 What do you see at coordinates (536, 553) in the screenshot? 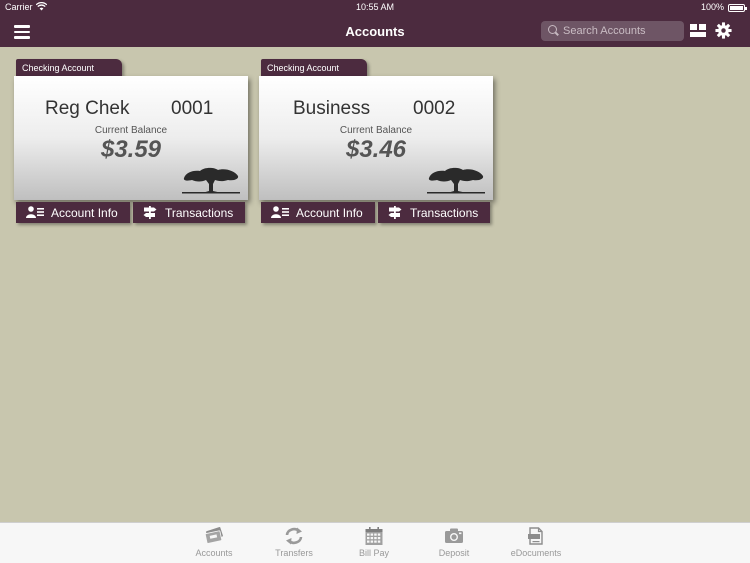
I see `tab-label: eDocuments` at bounding box center [536, 553].